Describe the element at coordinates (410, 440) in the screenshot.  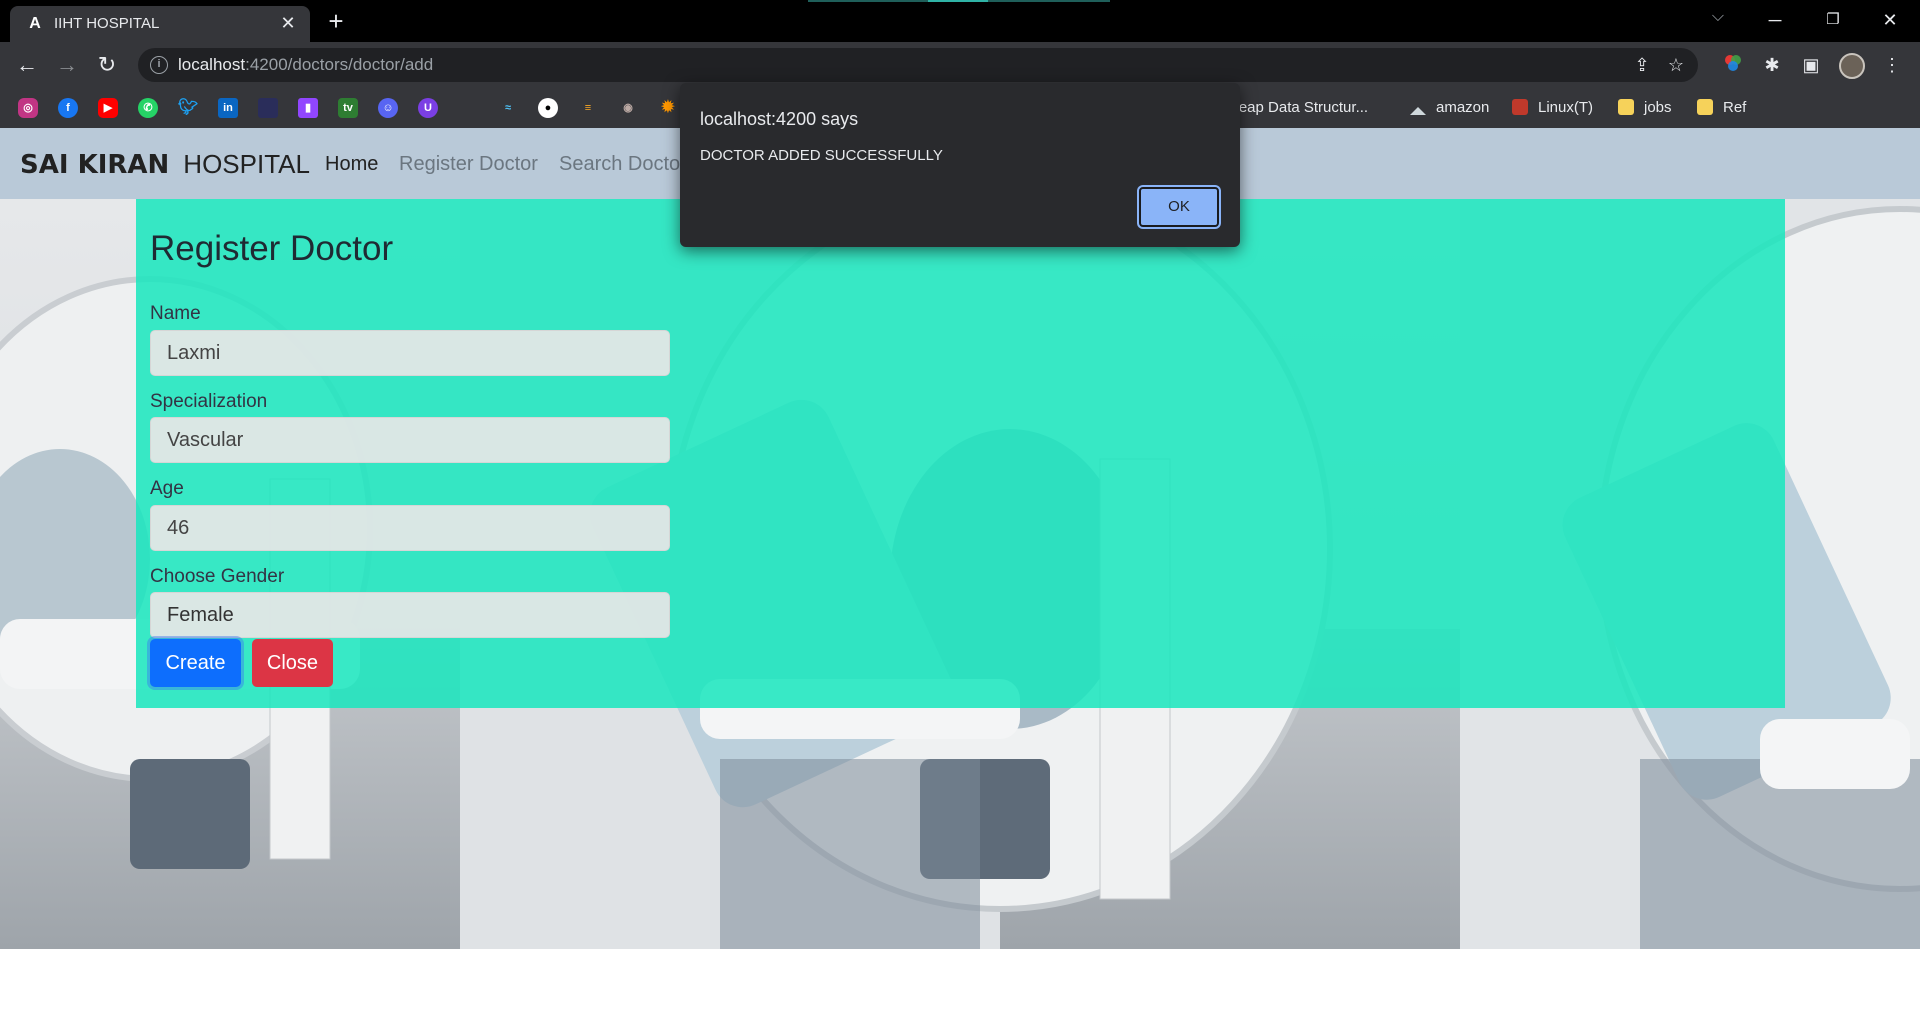
I see `specialization-field: Vascular` at that location.